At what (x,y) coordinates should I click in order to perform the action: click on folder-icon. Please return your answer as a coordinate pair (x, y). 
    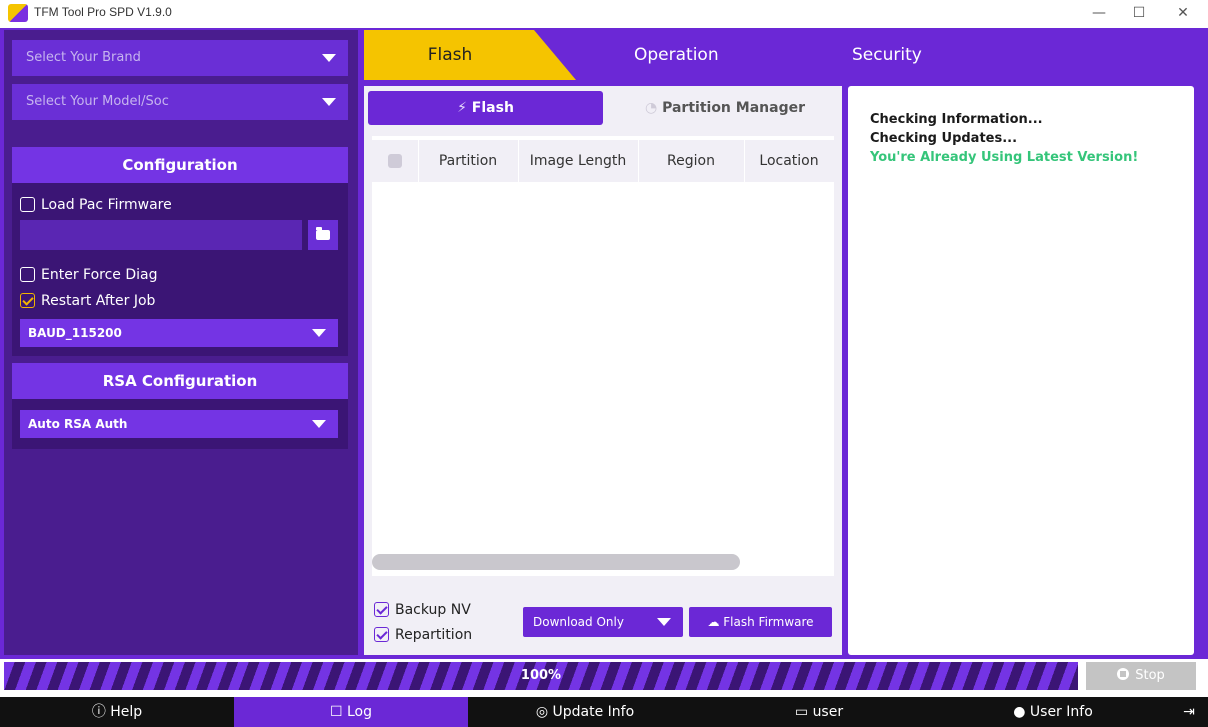
    Looking at the image, I should click on (323, 233).